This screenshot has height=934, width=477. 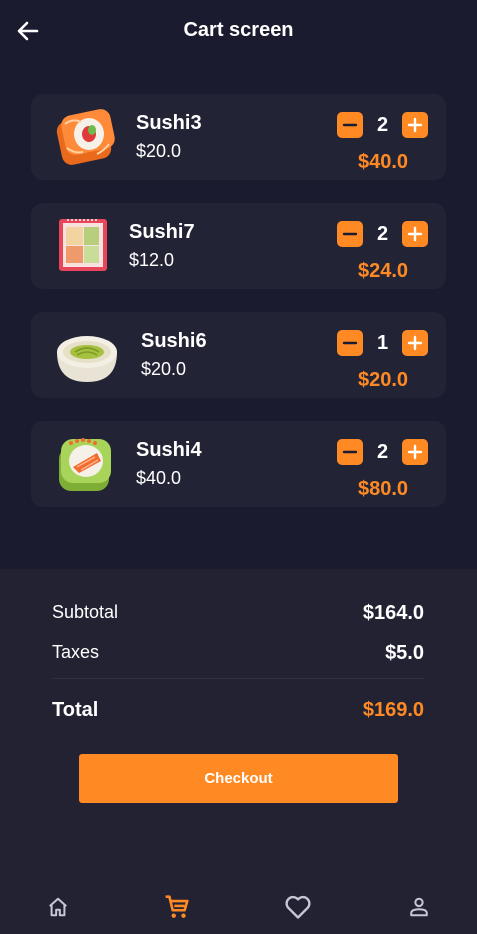 I want to click on nav-cart, so click(x=177, y=907).